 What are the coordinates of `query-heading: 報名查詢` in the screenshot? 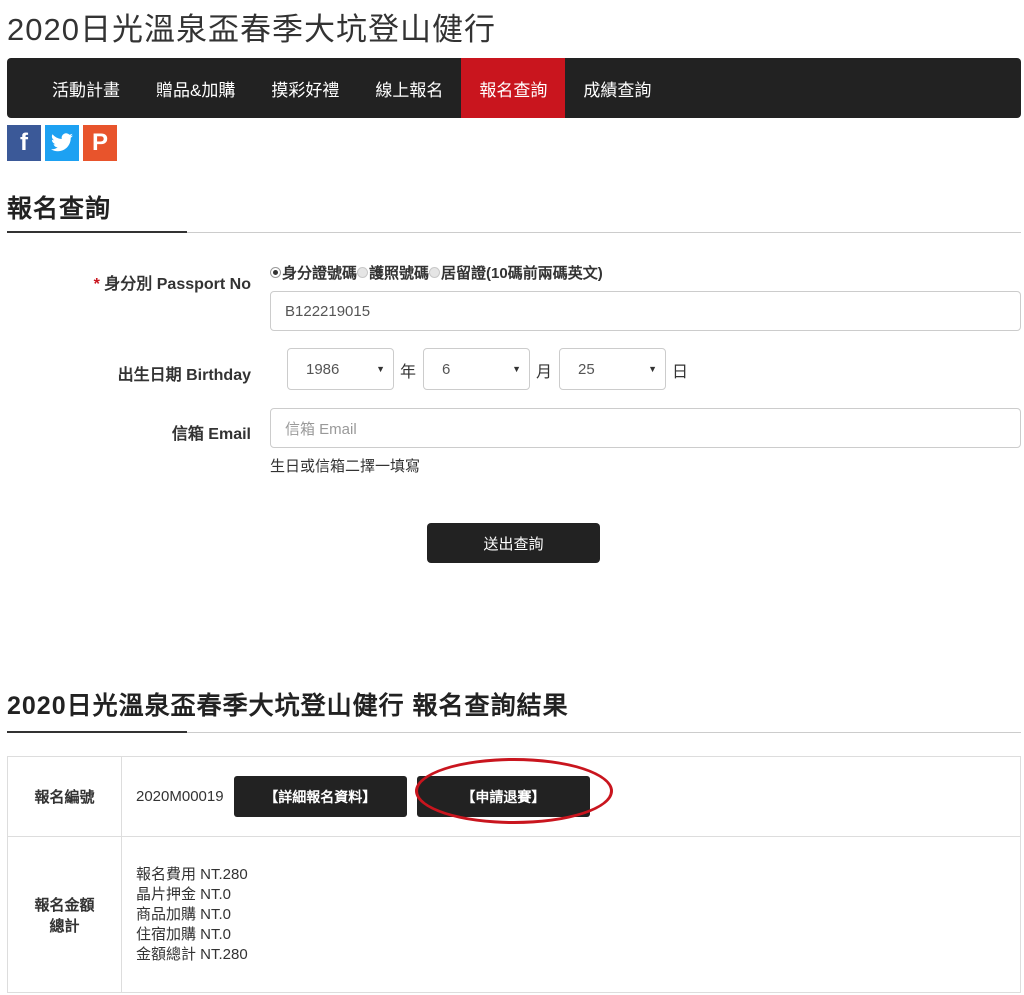 It's located at (59, 209).